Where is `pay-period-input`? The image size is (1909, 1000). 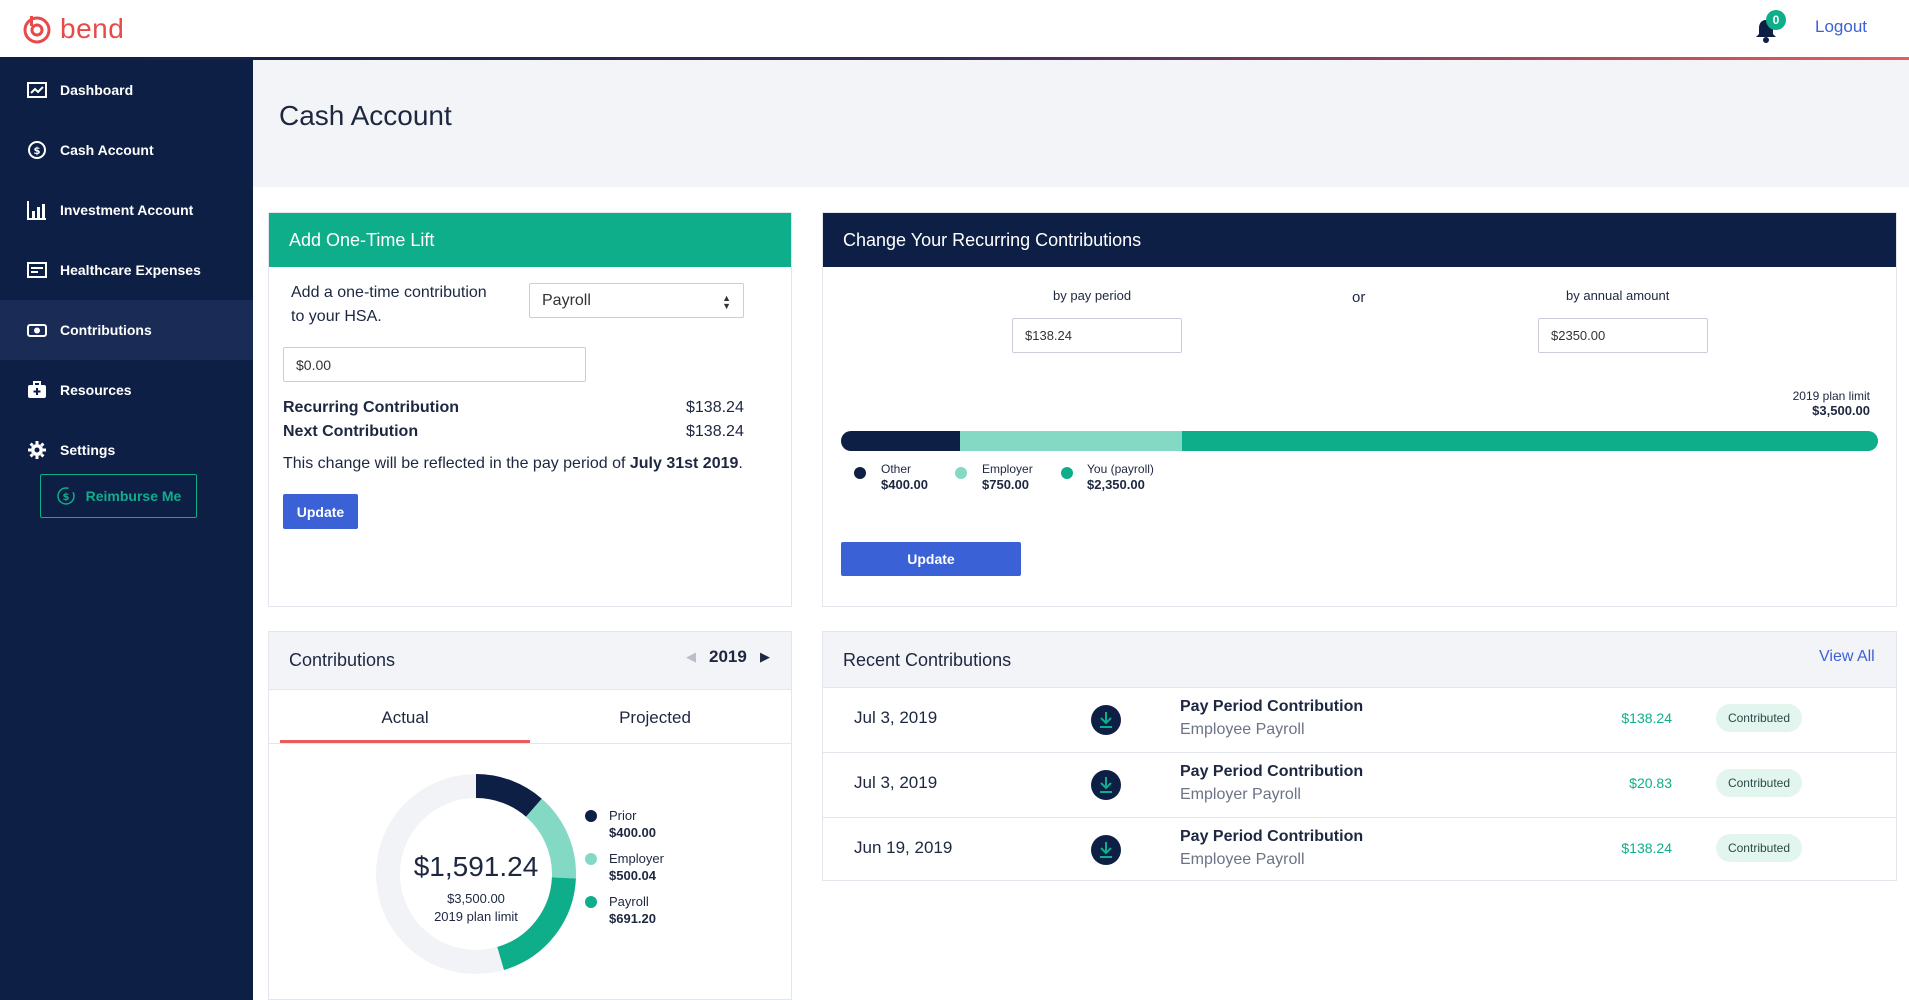
pay-period-input is located at coordinates (1097, 335).